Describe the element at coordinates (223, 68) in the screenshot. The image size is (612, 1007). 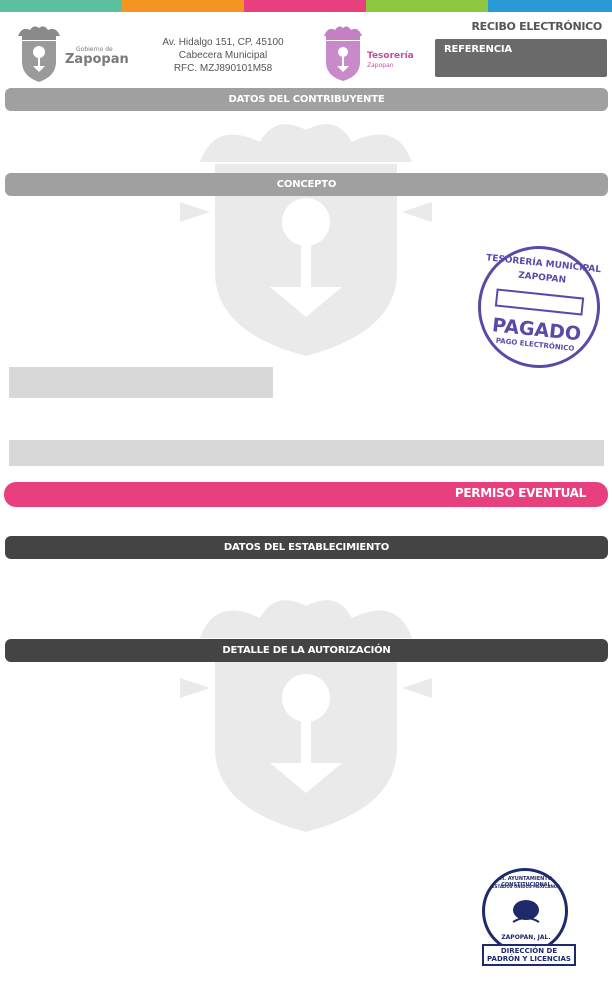
I see `address-line-3: RFC. MZJ890101M58` at that location.